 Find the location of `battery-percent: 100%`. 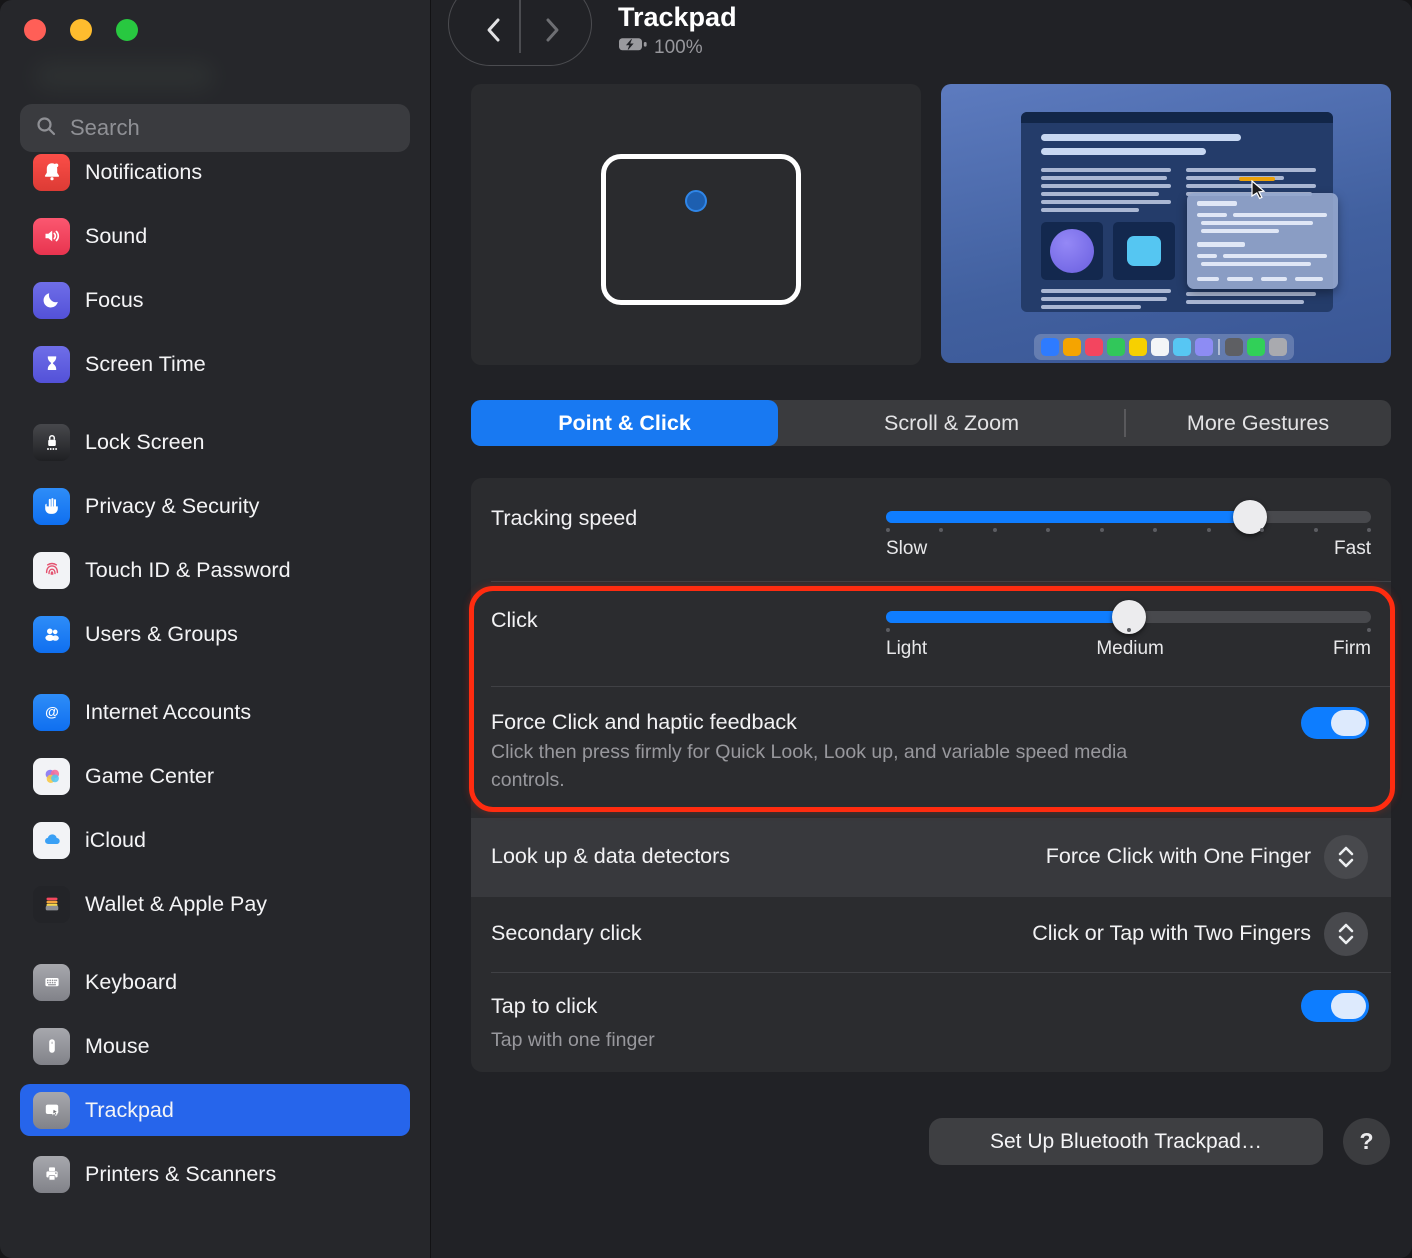

battery-percent: 100% is located at coordinates (678, 47).